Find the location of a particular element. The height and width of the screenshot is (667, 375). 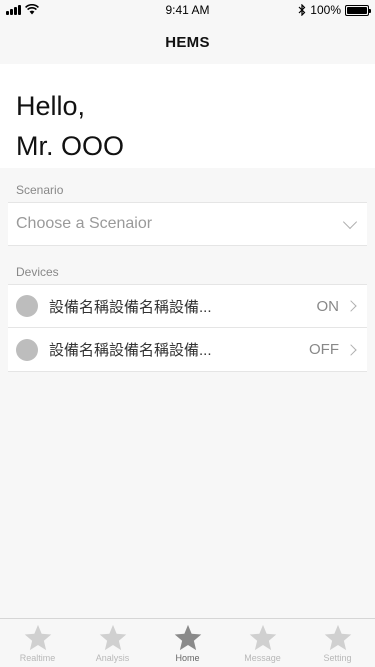

battery-percent: 100% is located at coordinates (325, 10).